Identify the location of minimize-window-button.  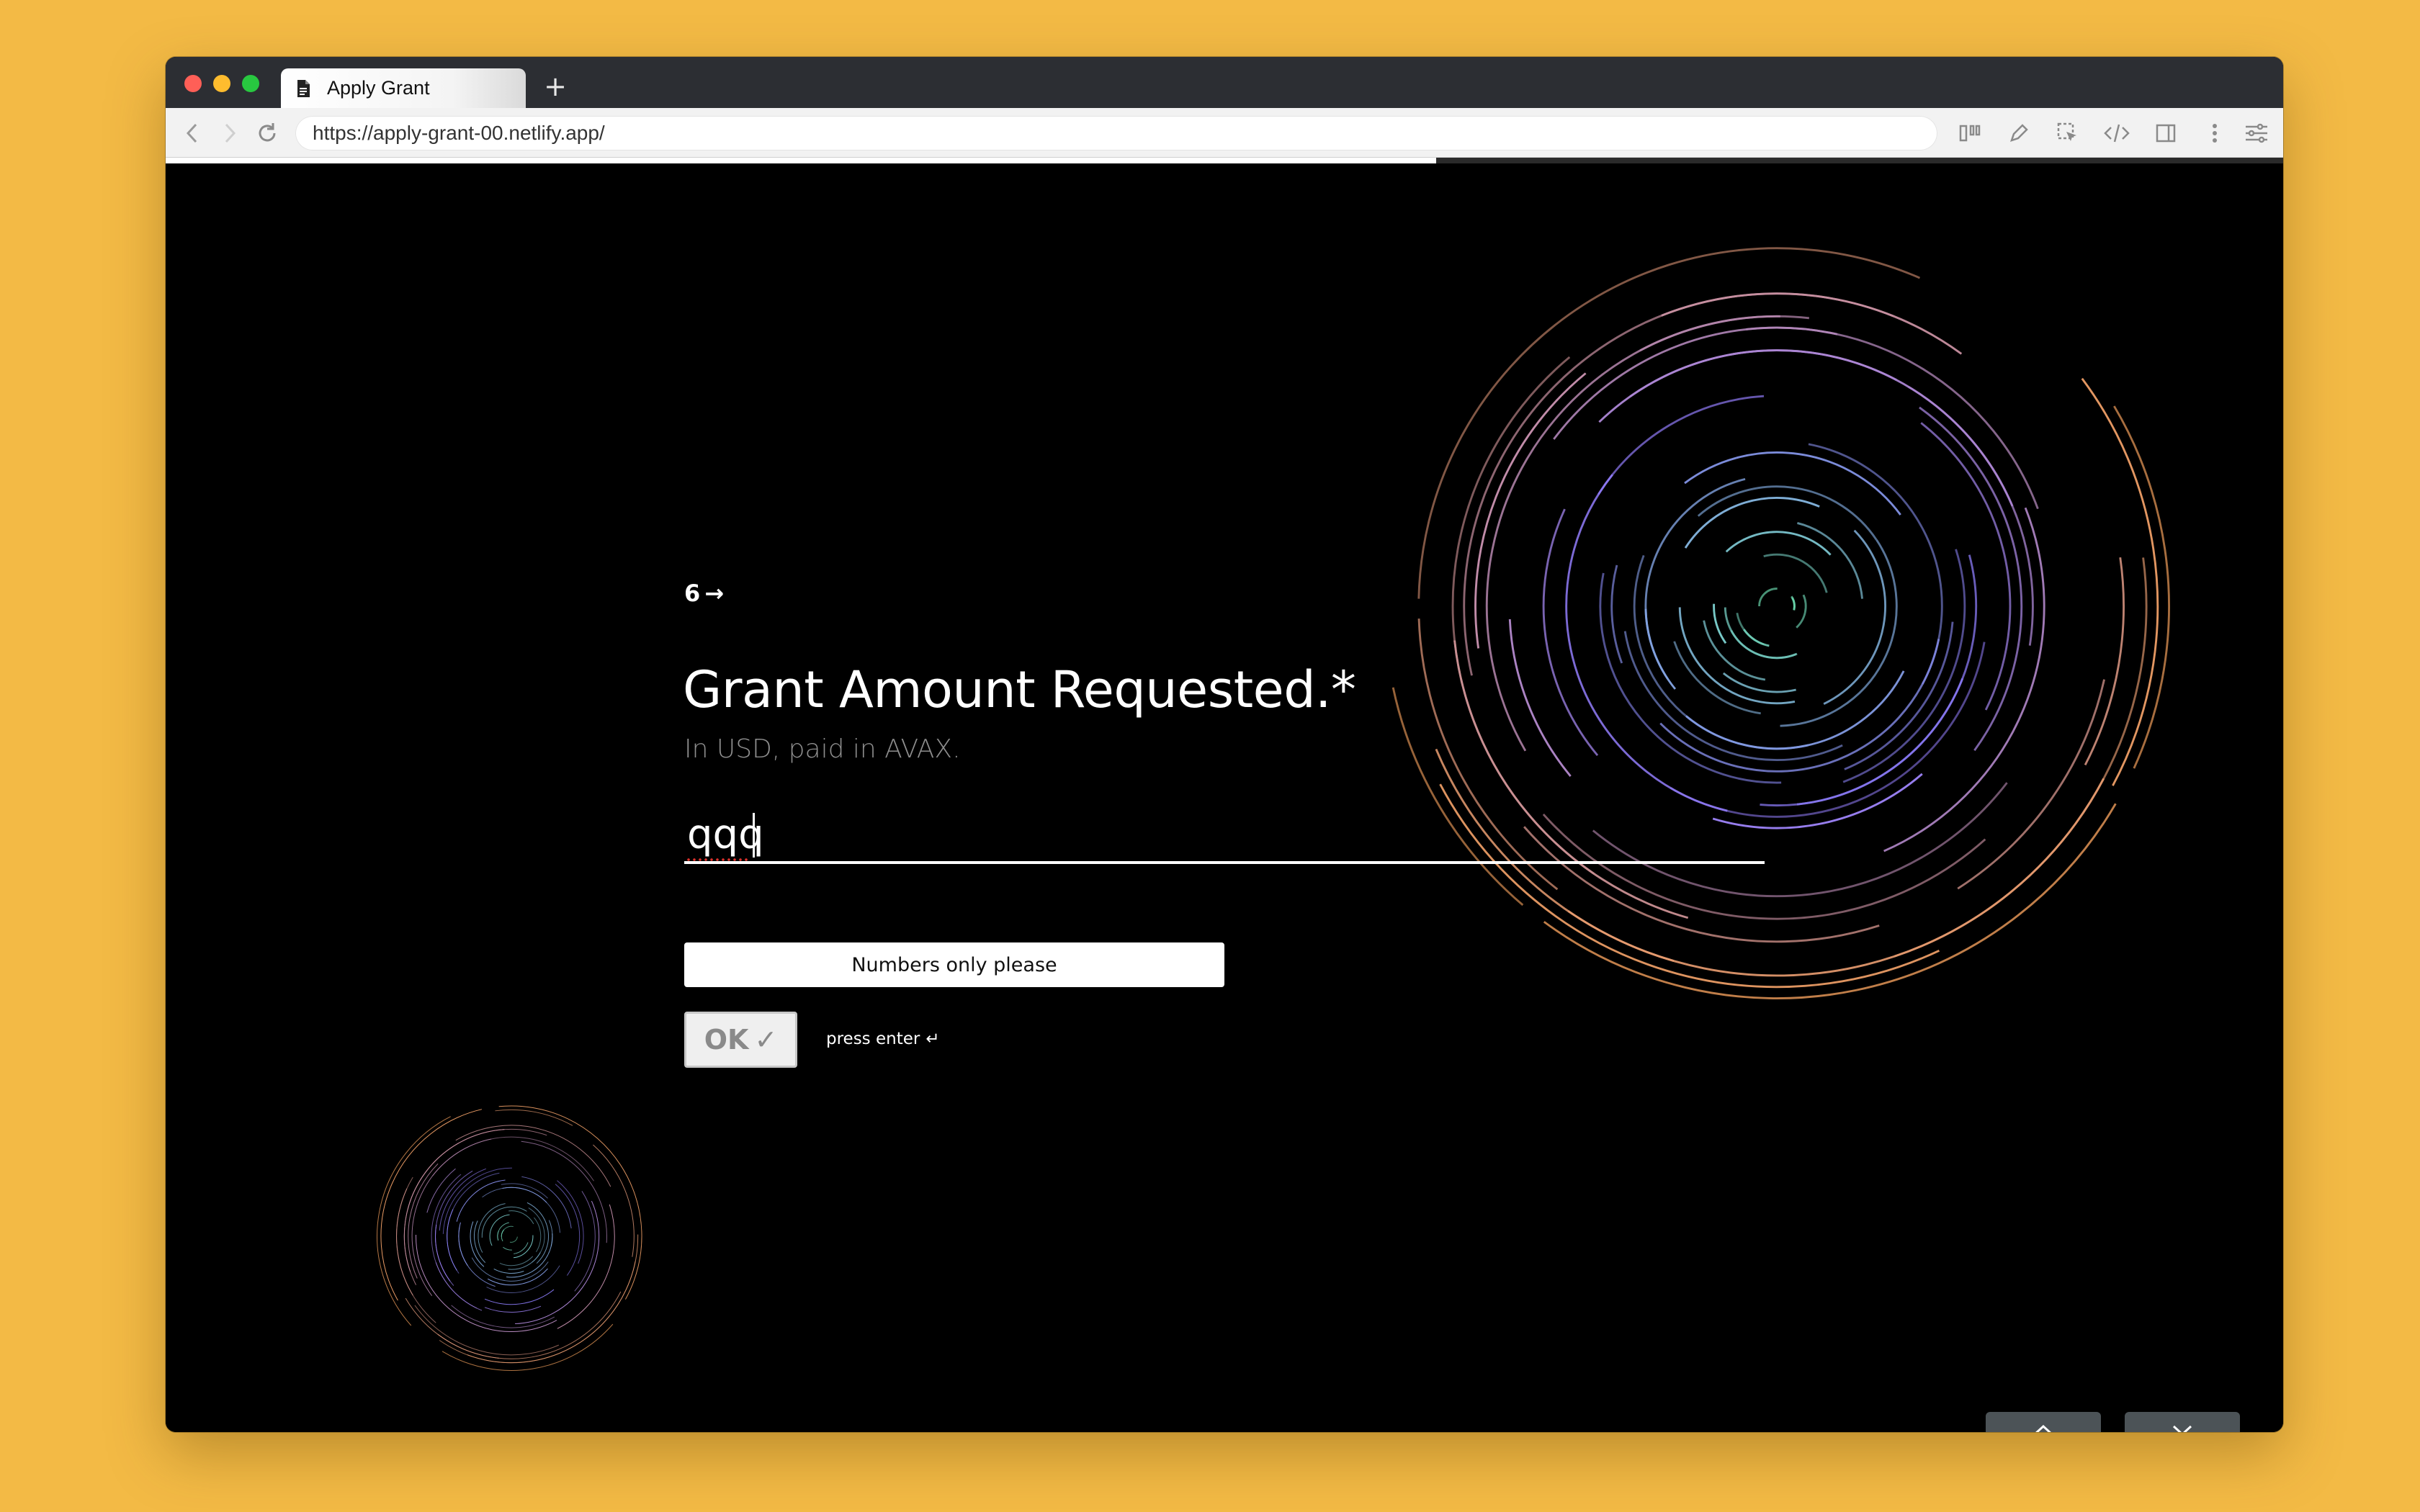
(222, 83).